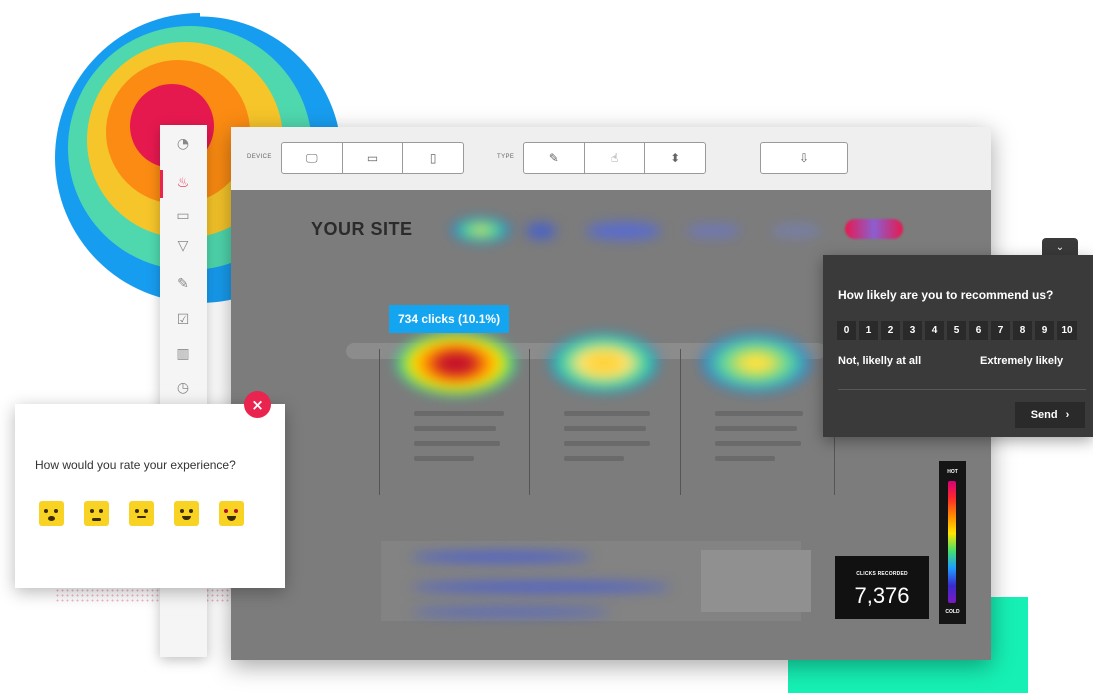 The image size is (1093, 693). Describe the element at coordinates (1067, 415) in the screenshot. I see `chevron-right-icon: ›` at that location.